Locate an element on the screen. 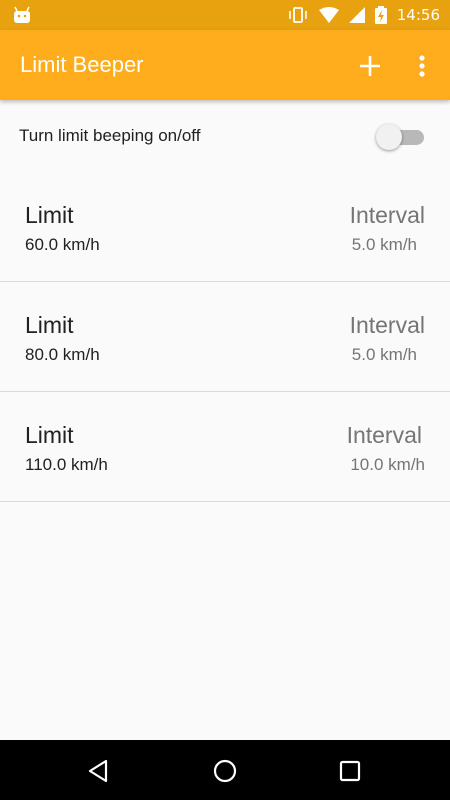 Image resolution: width=450 pixels, height=800 pixels. android-icon is located at coordinates (22, 14).